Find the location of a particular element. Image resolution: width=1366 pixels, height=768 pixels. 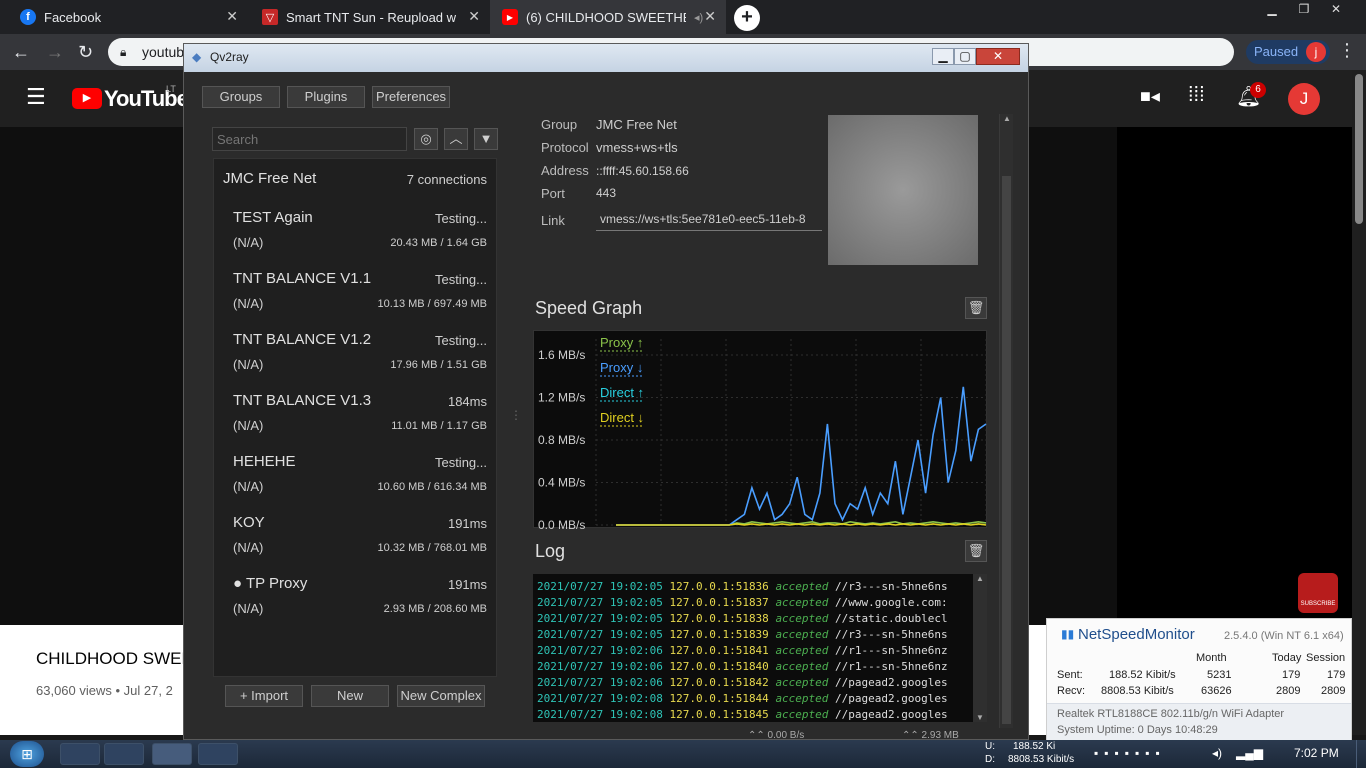

locate-icon: ◎ is located at coordinates (426, 139).